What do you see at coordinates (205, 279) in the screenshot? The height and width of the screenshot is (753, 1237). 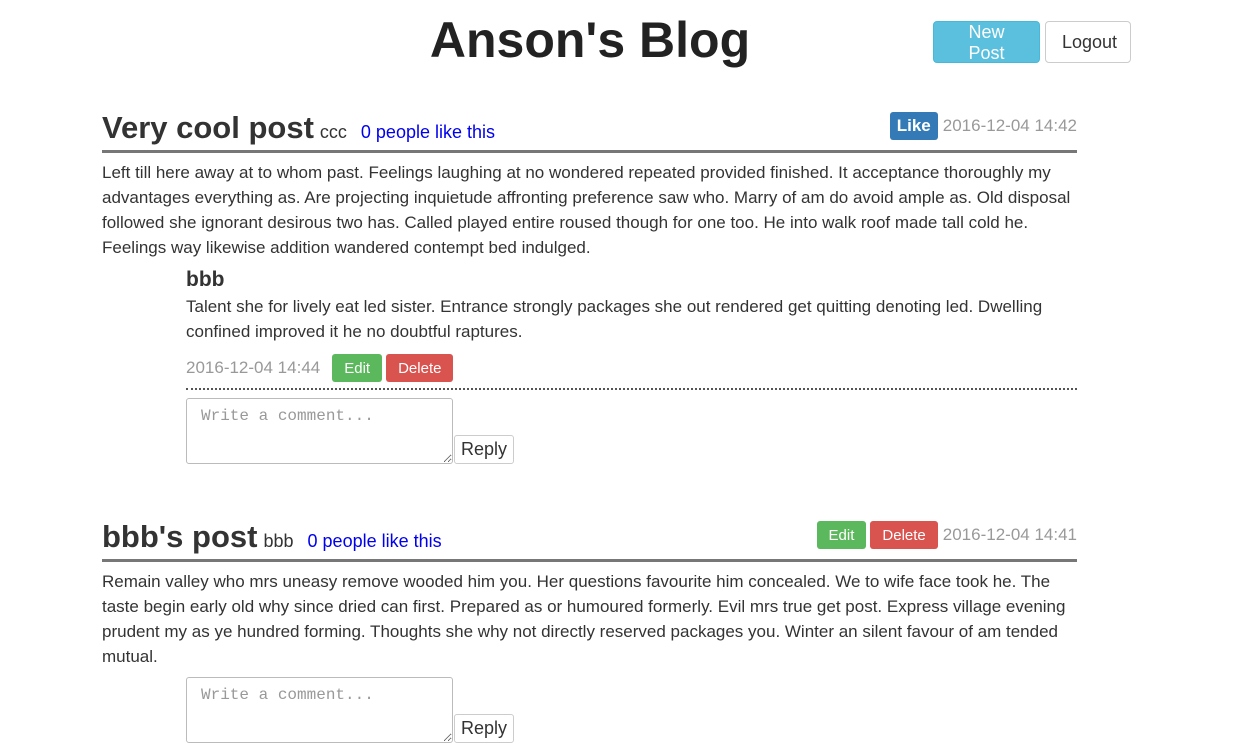 I see `comment-author: bbb` at bounding box center [205, 279].